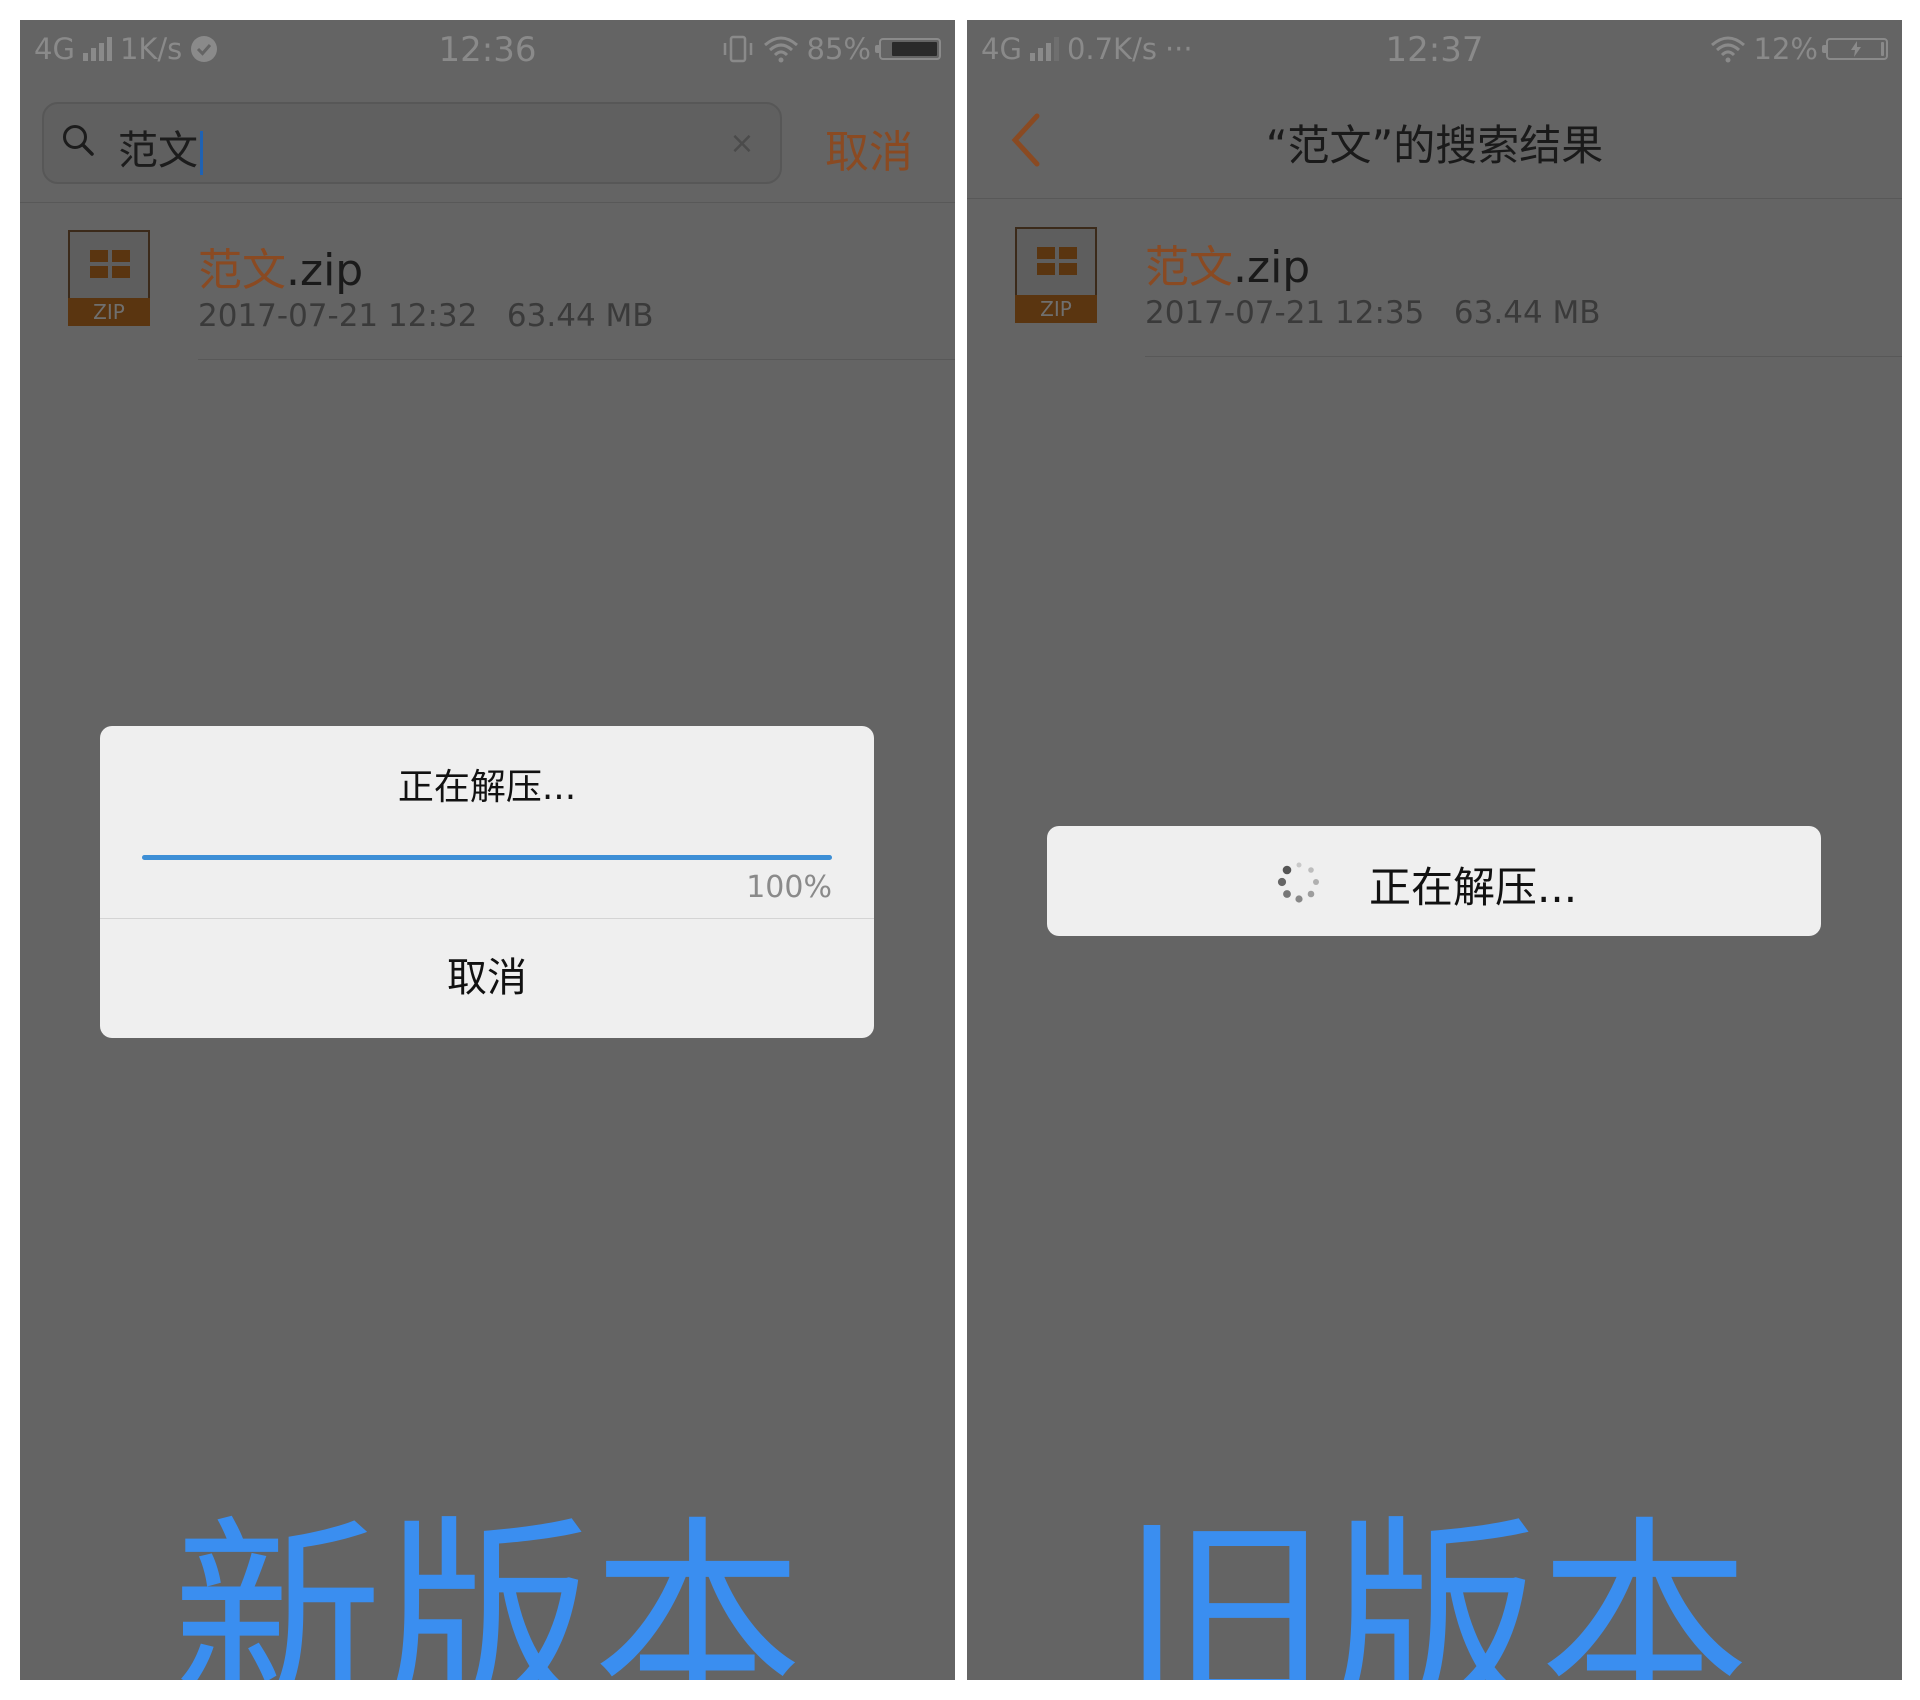 This screenshot has height=1700, width=1920. I want to click on old-version-caption: 旧版本, so click(1434, 1589).